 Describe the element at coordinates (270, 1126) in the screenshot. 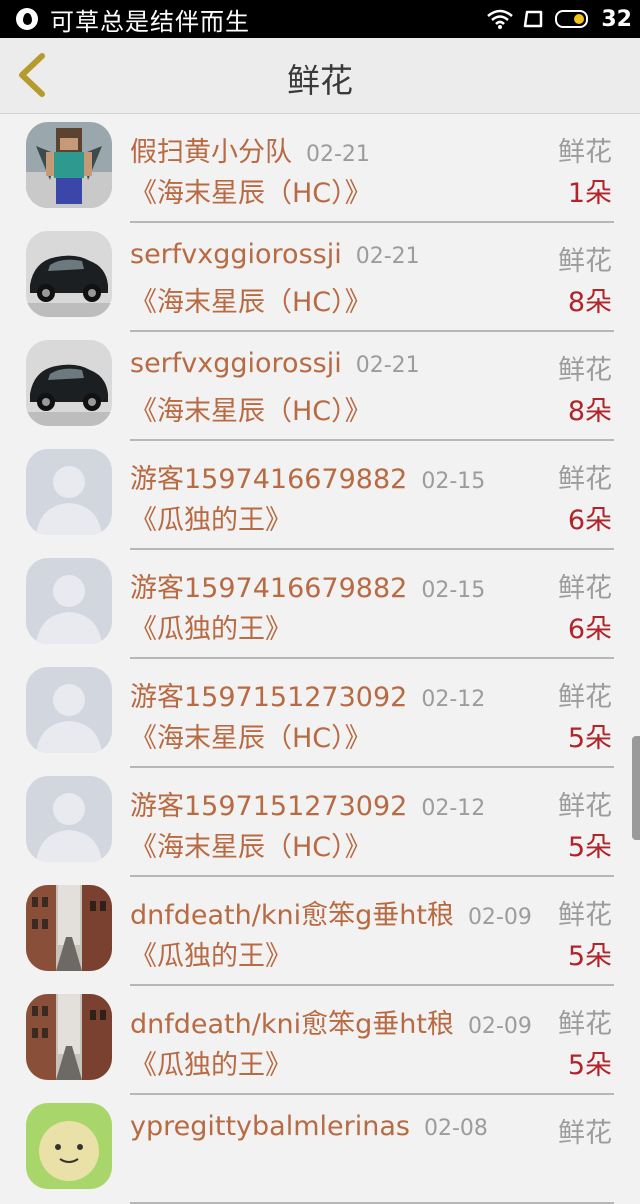

I see `user-name-text: ypregittybalmlerinas` at that location.